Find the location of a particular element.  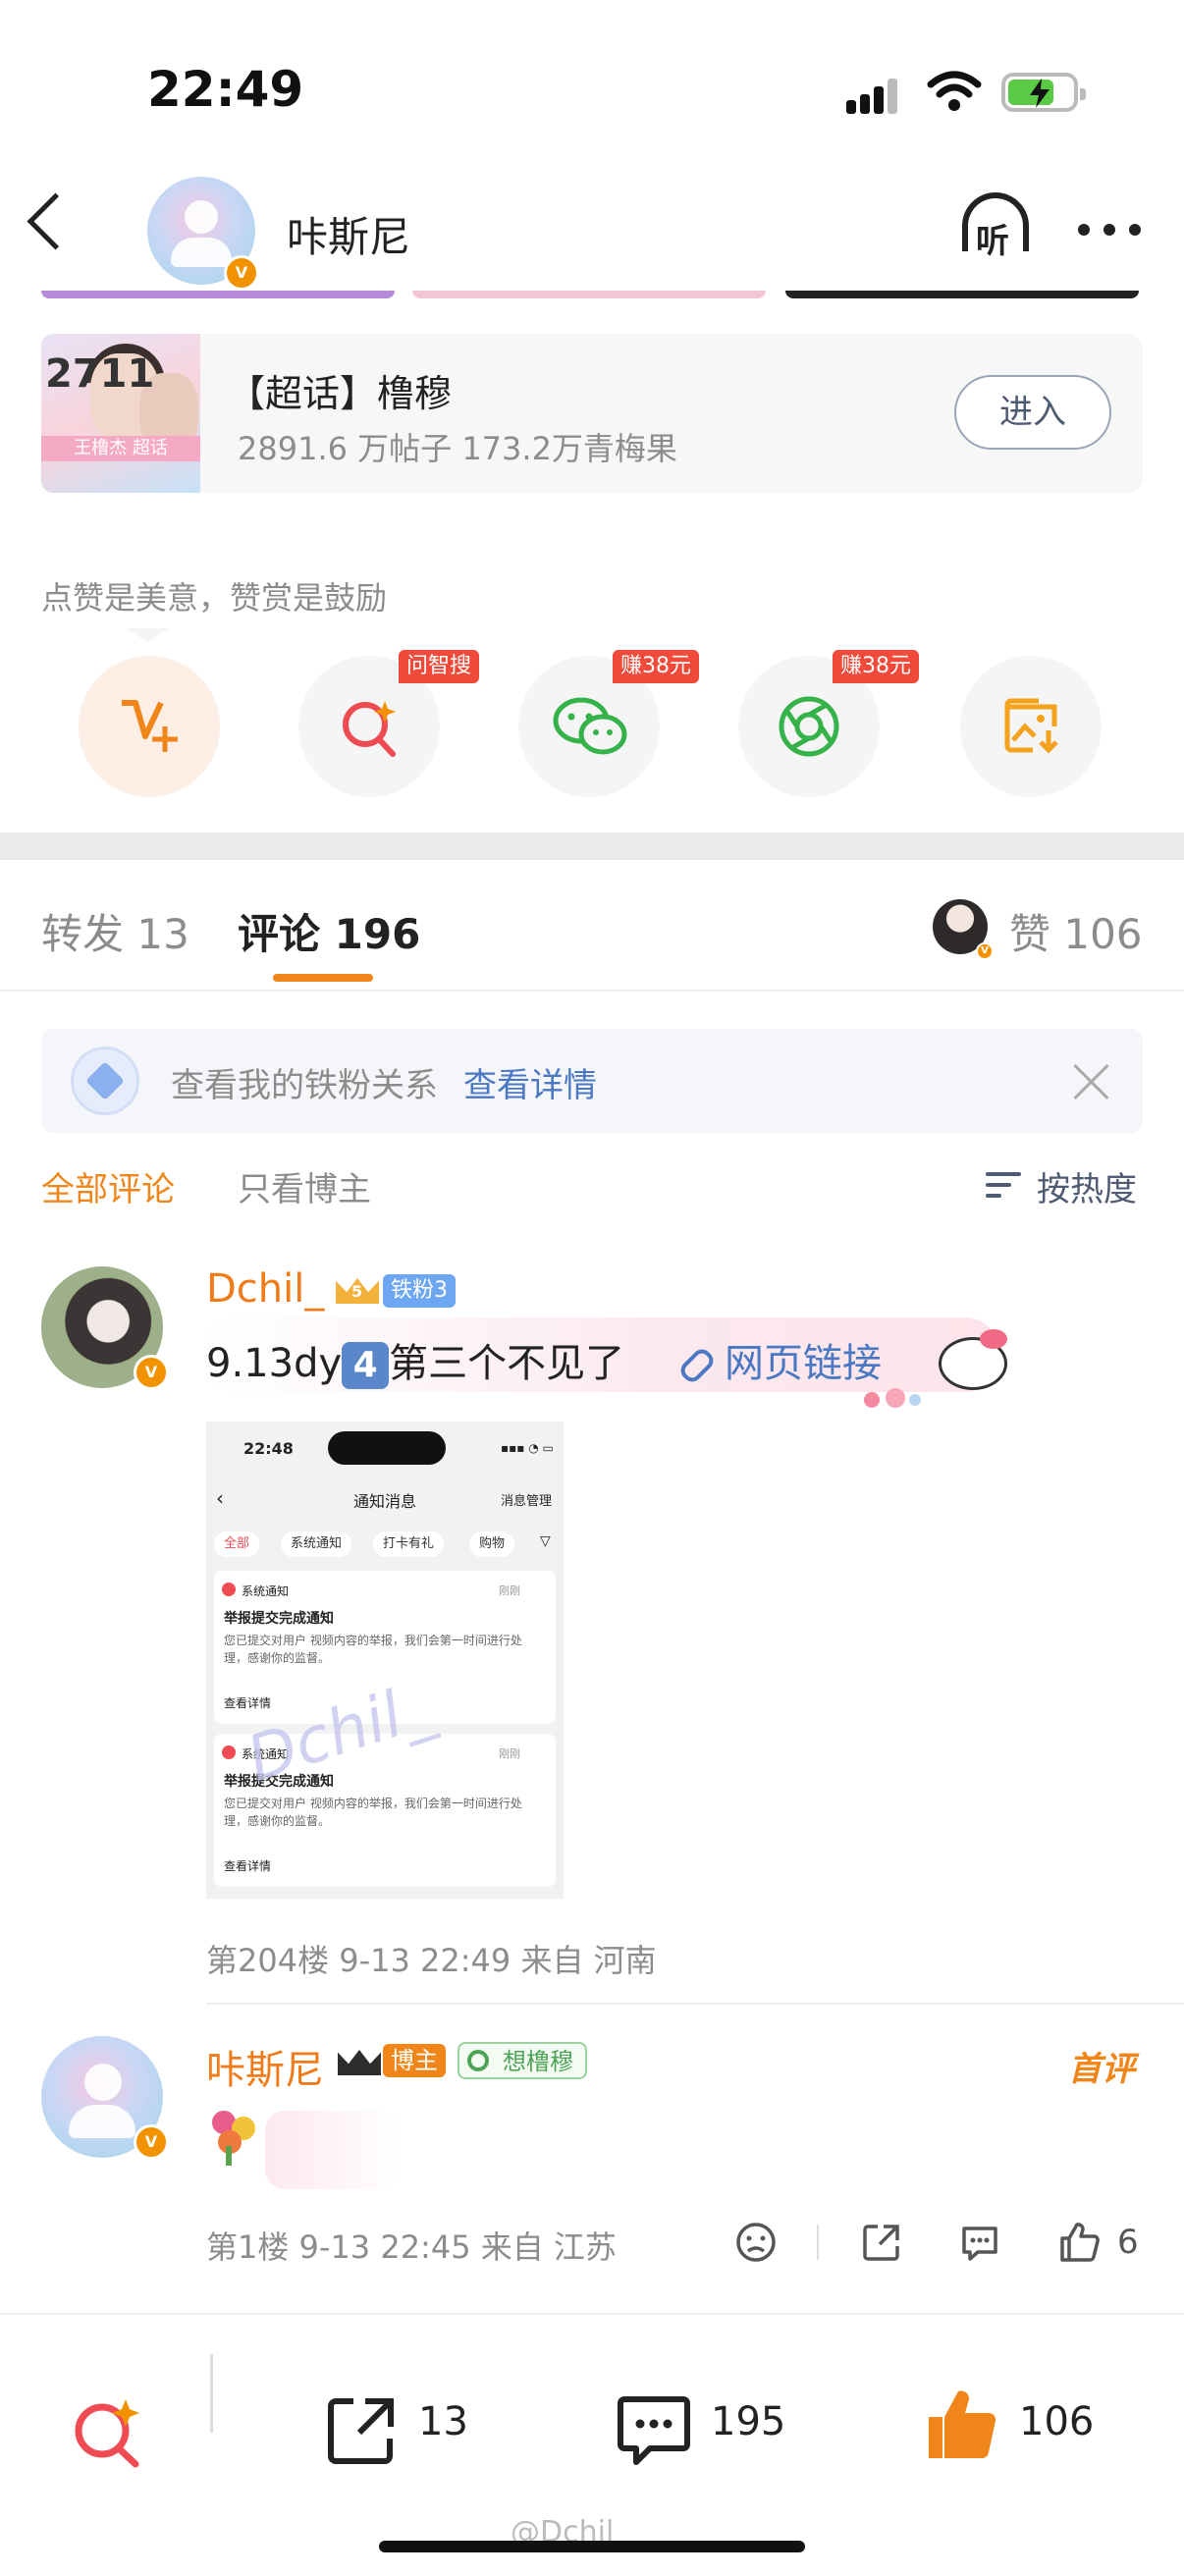

crown-badge-icon is located at coordinates (359, 2059).